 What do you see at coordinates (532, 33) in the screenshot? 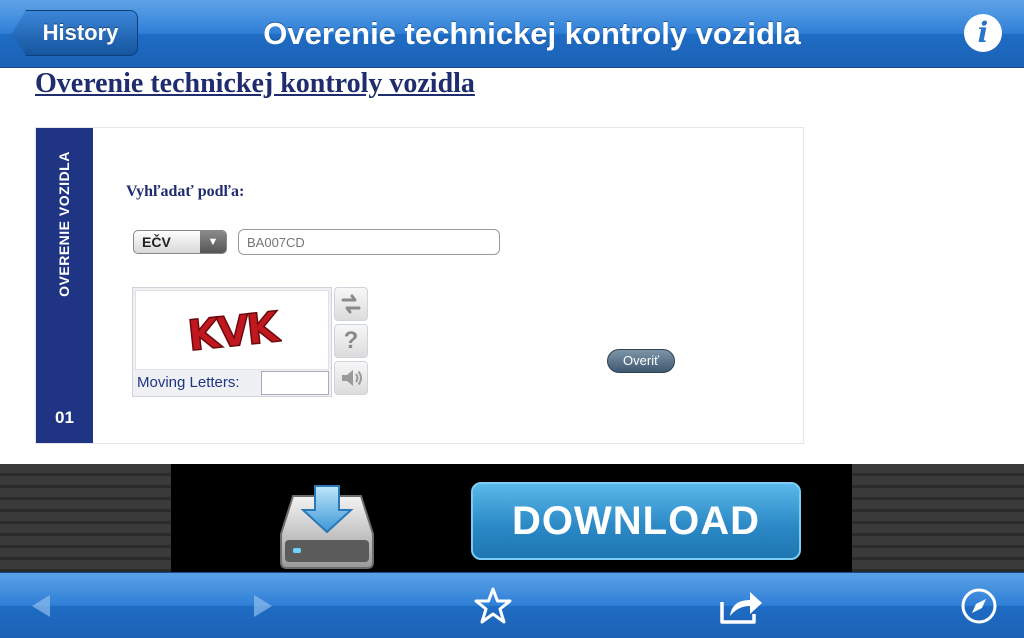
I see `nav-title: Overenie technickej kontroly vozidla` at bounding box center [532, 33].